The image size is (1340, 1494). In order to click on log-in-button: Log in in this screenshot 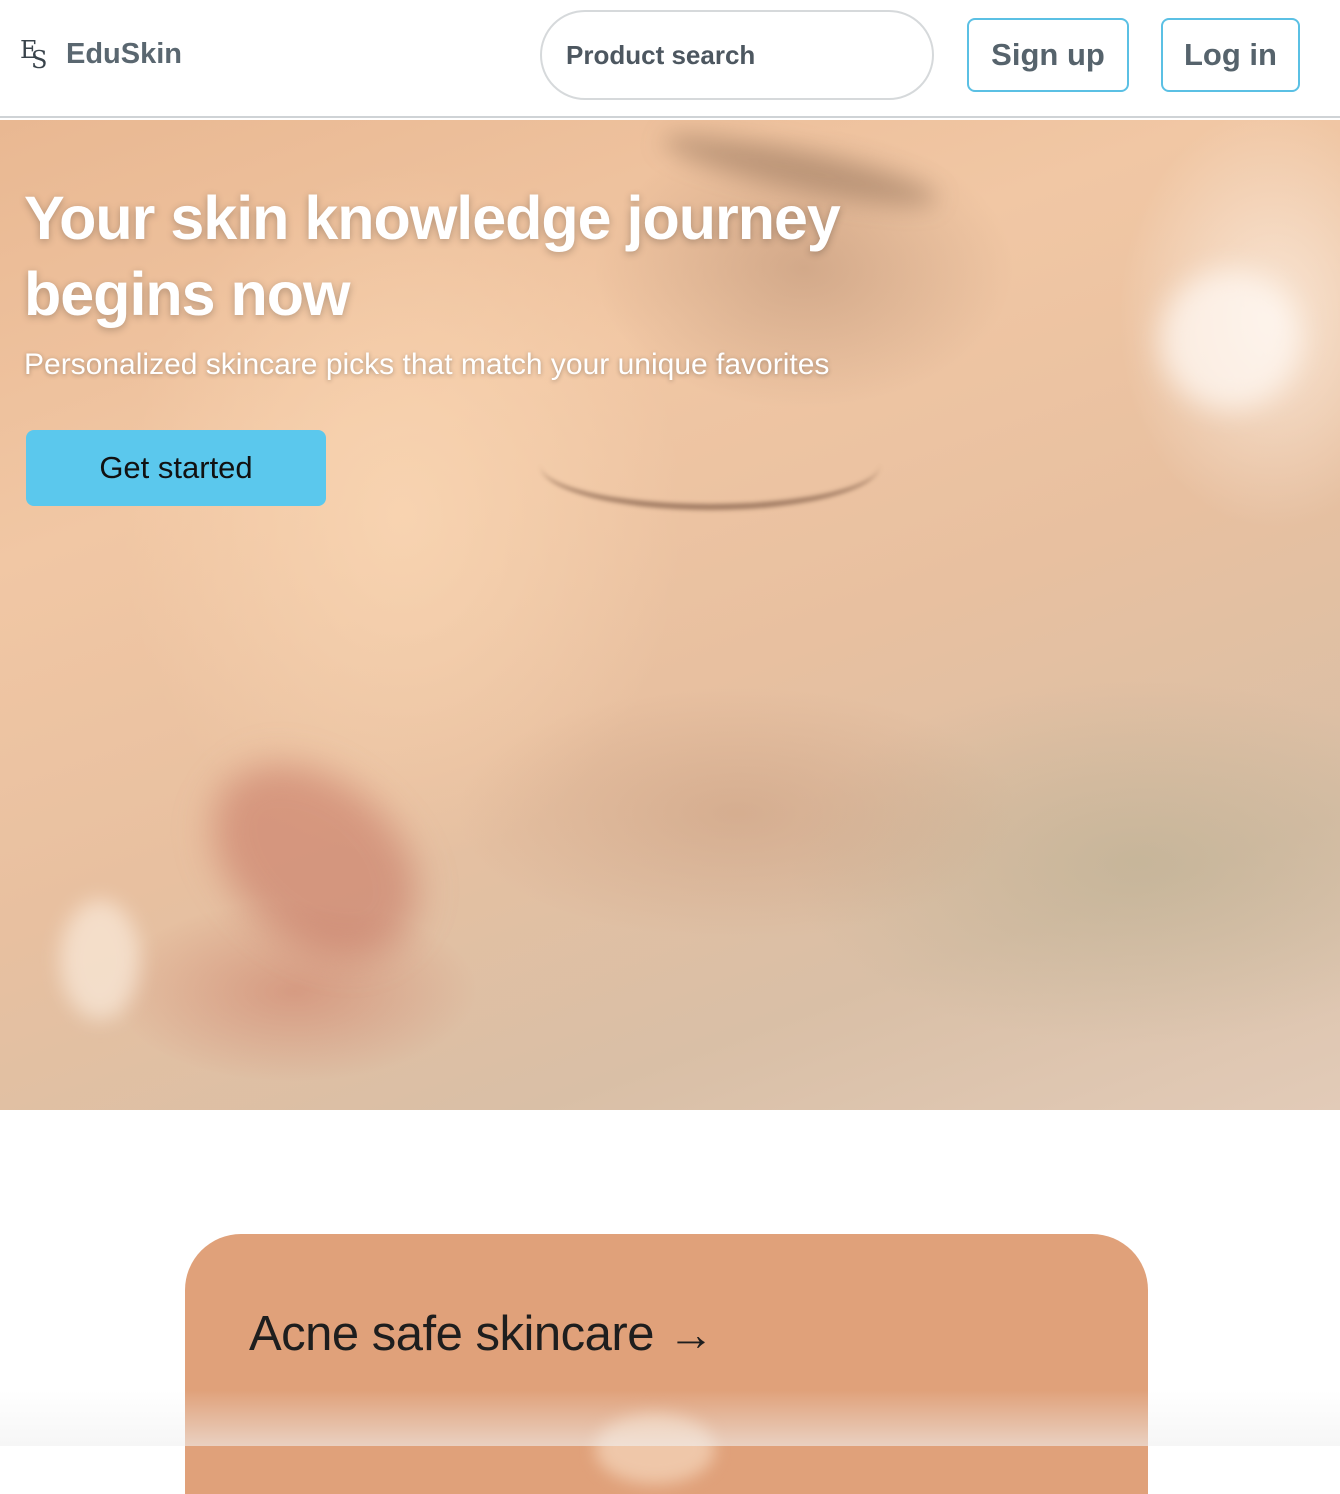, I will do `click(1230, 55)`.